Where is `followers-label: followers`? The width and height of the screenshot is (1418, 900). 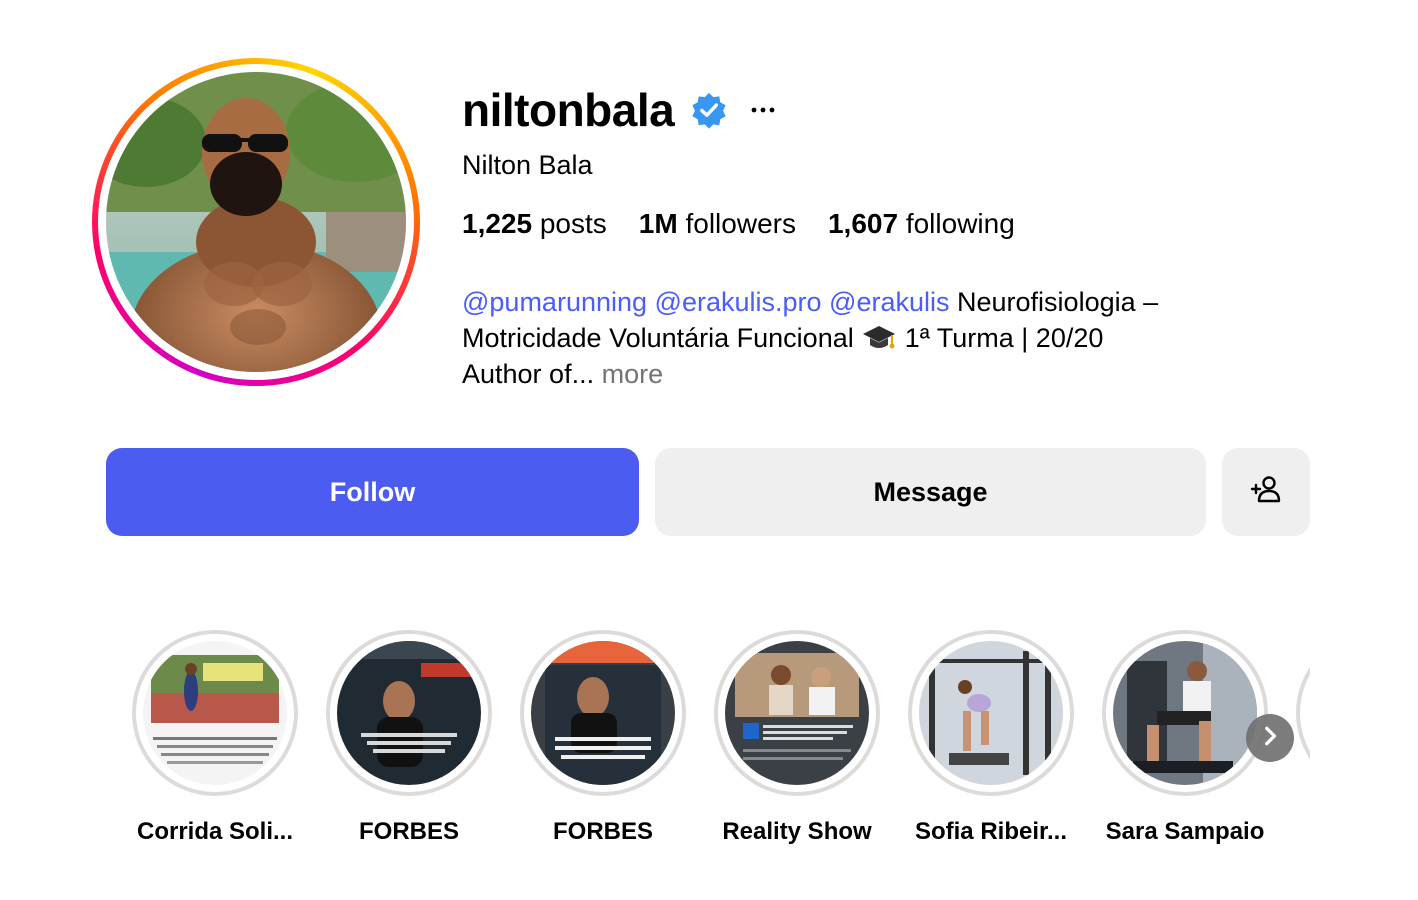 followers-label: followers is located at coordinates (740, 223).